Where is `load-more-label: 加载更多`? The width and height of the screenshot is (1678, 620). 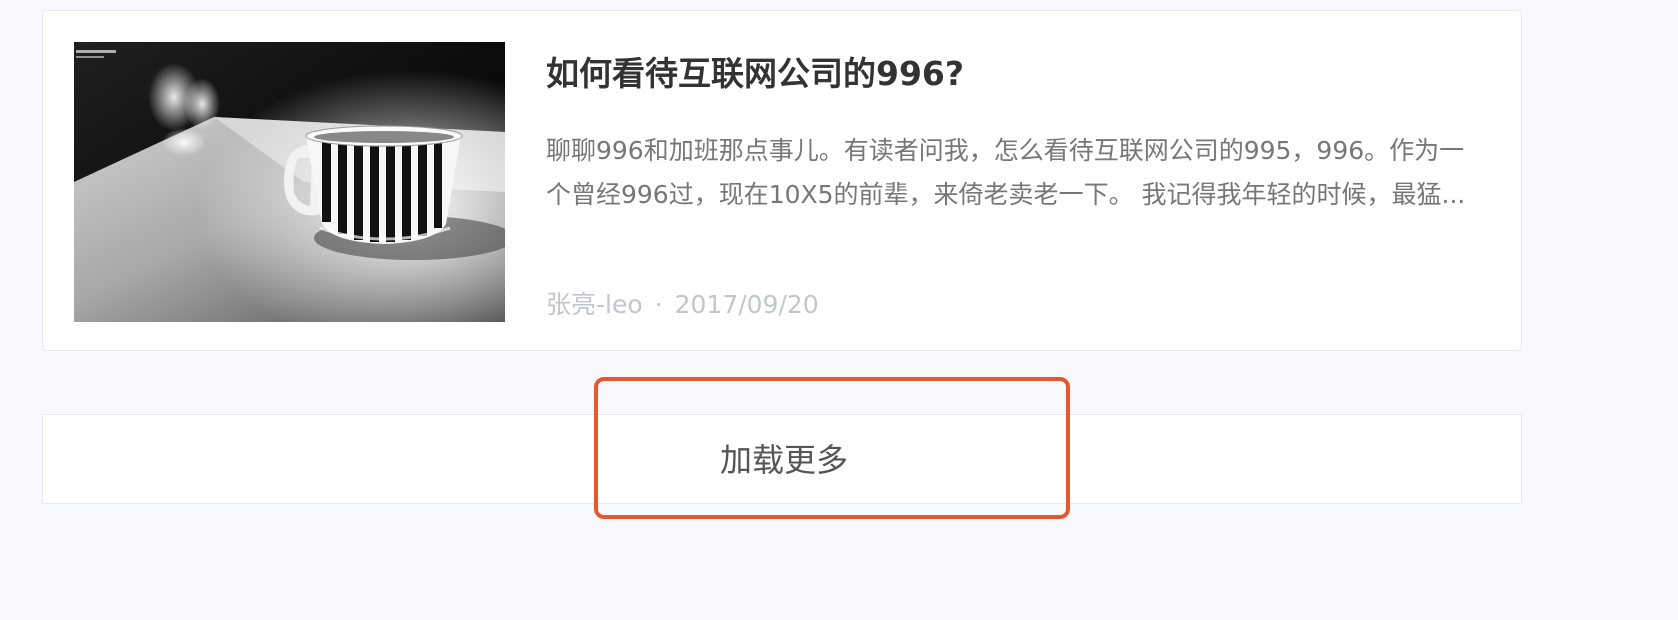 load-more-label: 加载更多 is located at coordinates (784, 460).